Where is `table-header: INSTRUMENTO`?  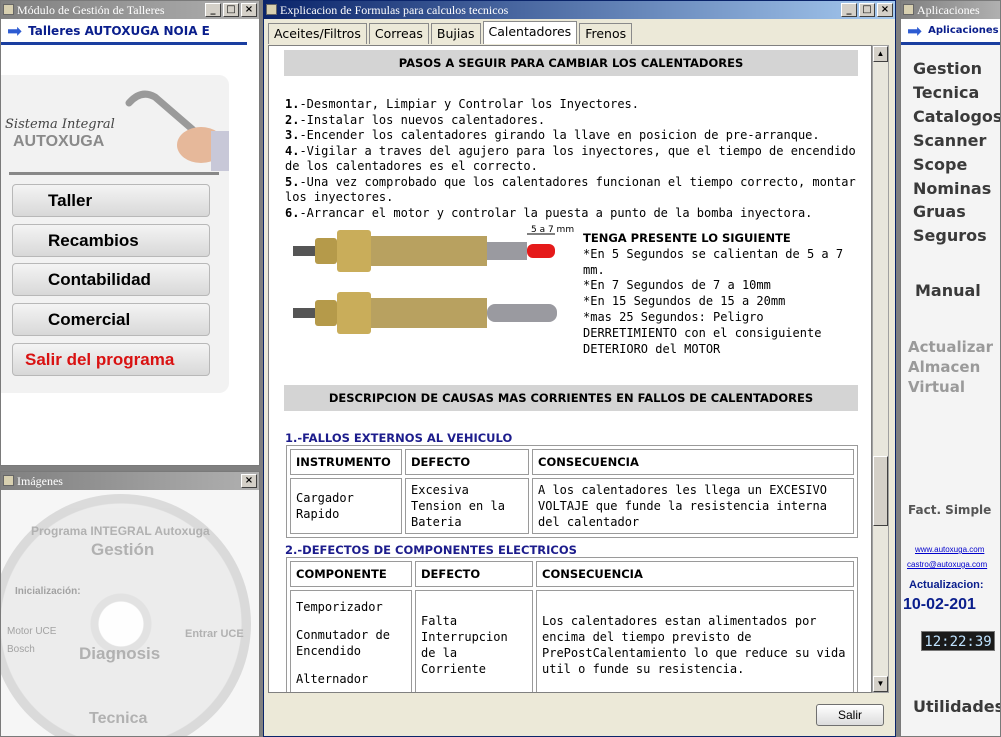 table-header: INSTRUMENTO is located at coordinates (346, 462).